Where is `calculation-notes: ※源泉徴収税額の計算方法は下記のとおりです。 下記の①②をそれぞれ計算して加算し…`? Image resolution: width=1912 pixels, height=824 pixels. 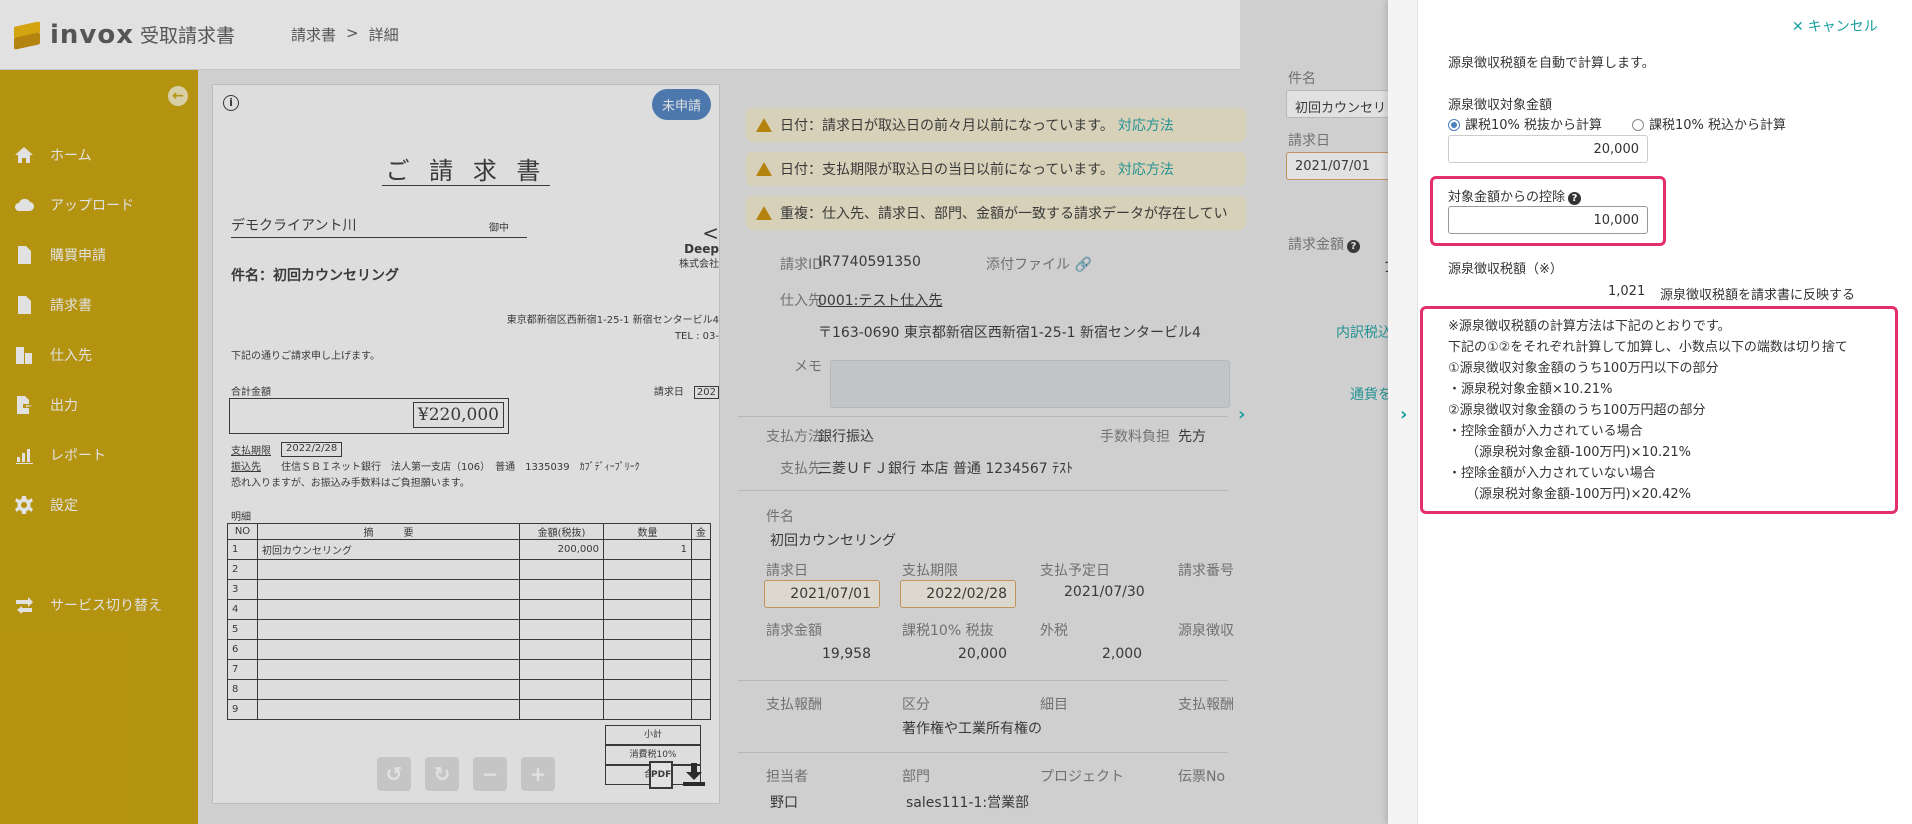 calculation-notes: ※源泉徴収税額の計算方法は下記のとおりです。 下記の①②をそれぞれ計算して加算し… is located at coordinates (1648, 410).